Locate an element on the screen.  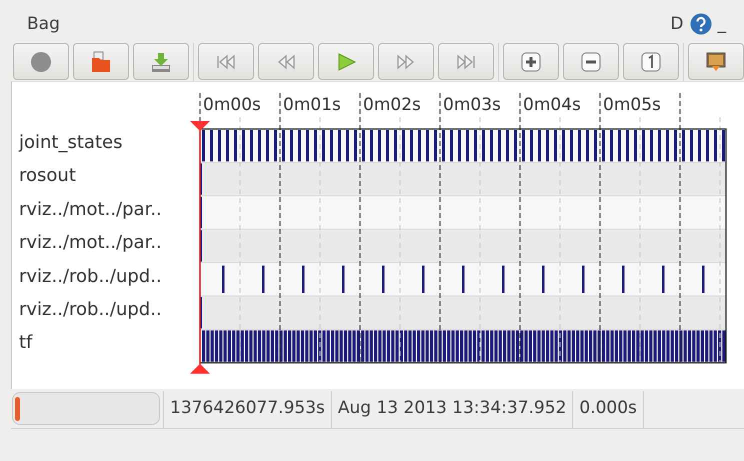
time-label: 0m00s is located at coordinates (232, 105).